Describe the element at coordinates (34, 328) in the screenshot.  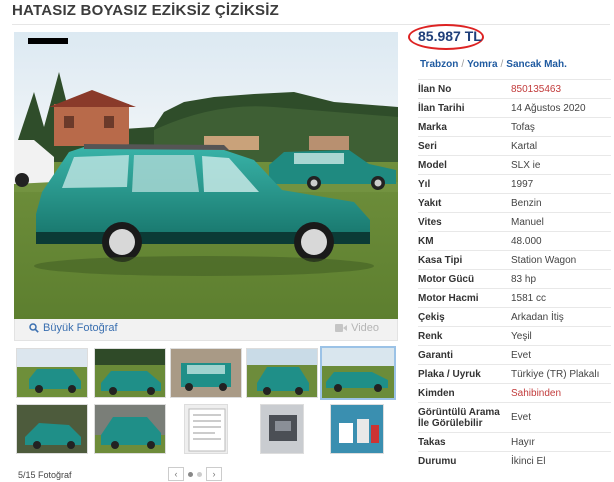
I see `search-icon` at that location.